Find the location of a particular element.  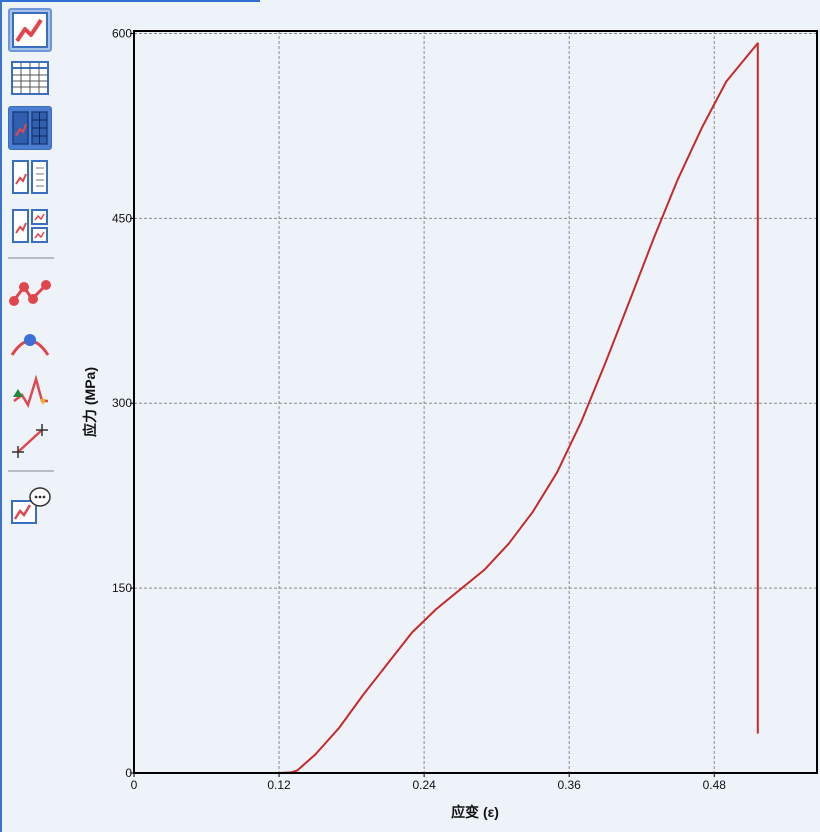

y-tick-label: 150 is located at coordinates (122, 588).